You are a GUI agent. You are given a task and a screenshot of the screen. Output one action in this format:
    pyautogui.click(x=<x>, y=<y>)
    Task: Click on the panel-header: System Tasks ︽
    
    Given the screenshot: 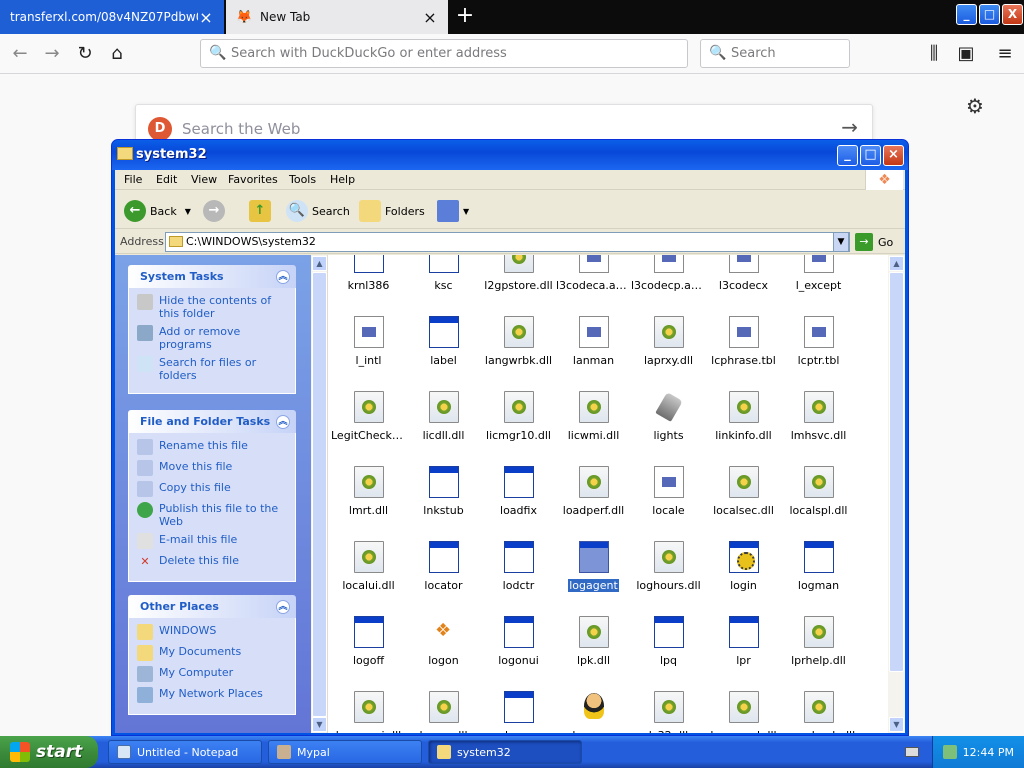 What is the action you would take?
    pyautogui.click(x=212, y=276)
    